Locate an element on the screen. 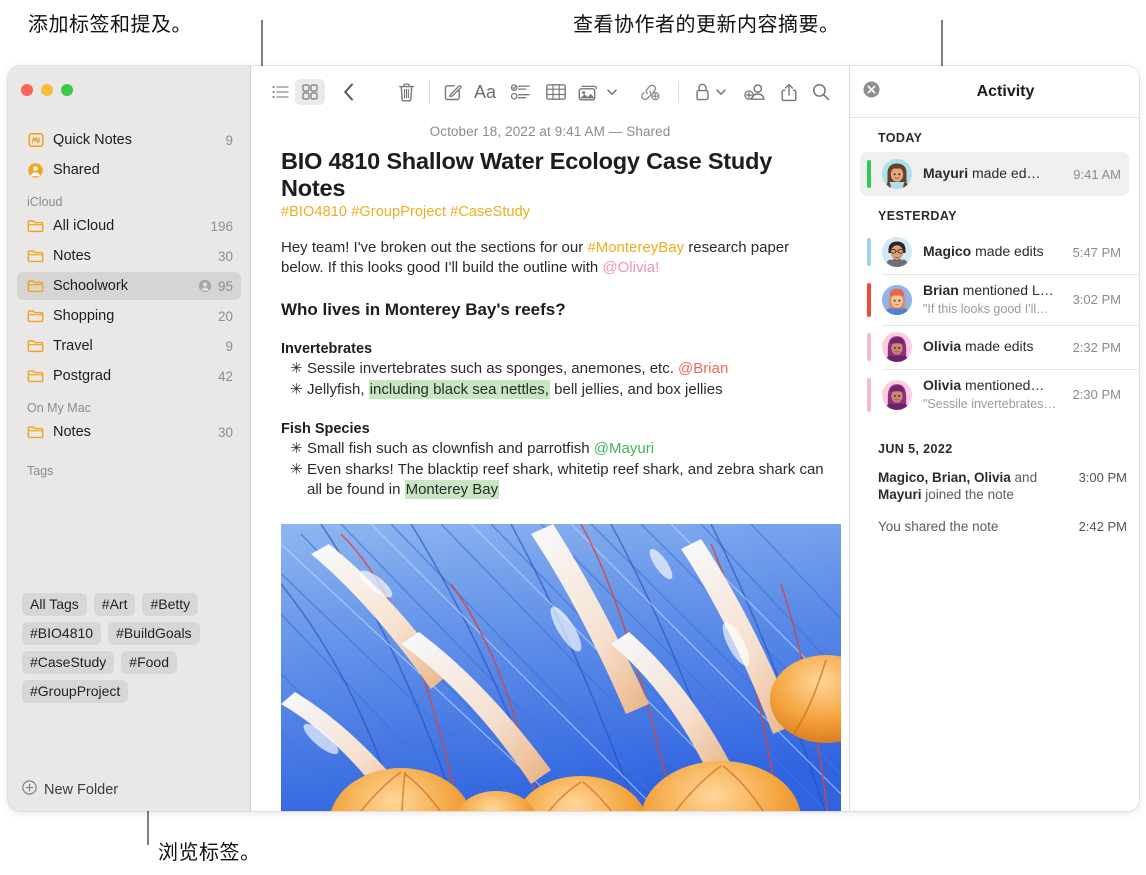  activity-title: Activity is located at coordinates (1005, 91).